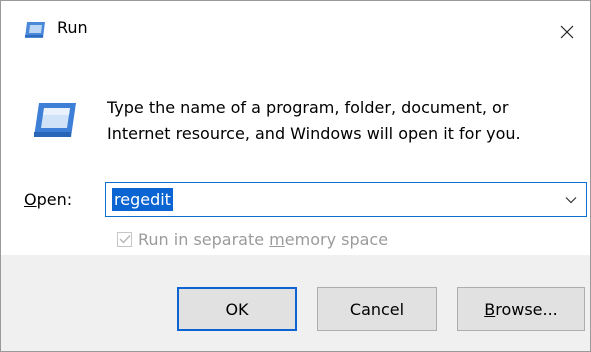 The height and width of the screenshot is (352, 591). Describe the element at coordinates (490, 309) in the screenshot. I see `browse-accelerator: B` at that location.